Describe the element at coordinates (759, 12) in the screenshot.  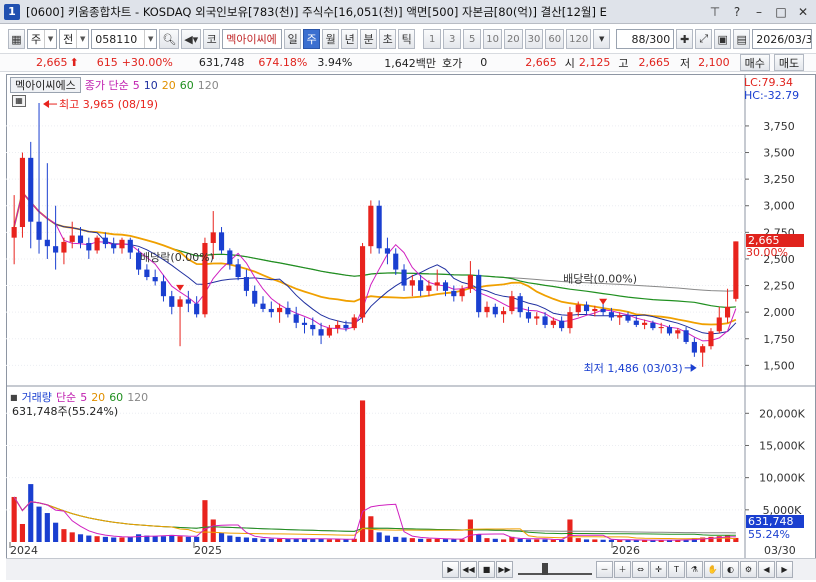
I see `minimize-icon: –` at that location.